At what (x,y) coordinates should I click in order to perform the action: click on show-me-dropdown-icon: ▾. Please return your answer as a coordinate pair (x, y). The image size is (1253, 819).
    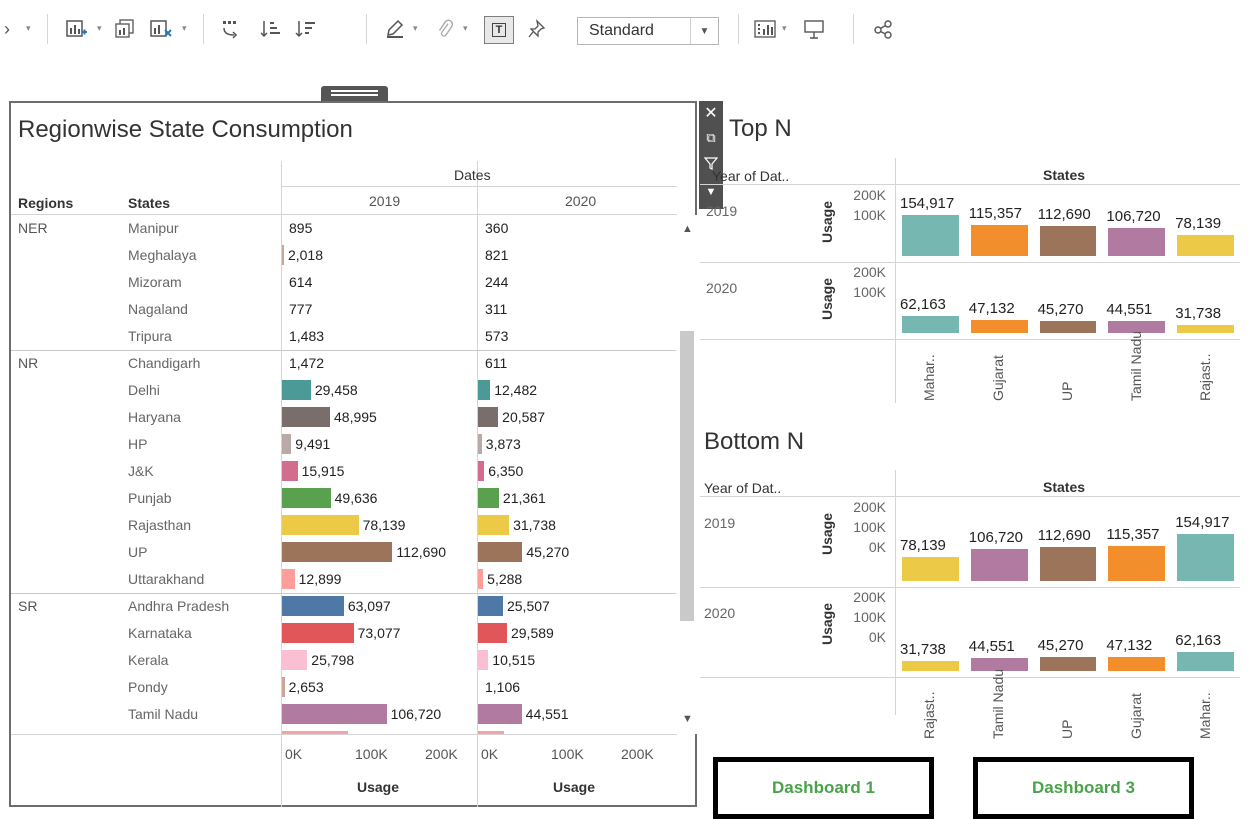
    Looking at the image, I should click on (784, 28).